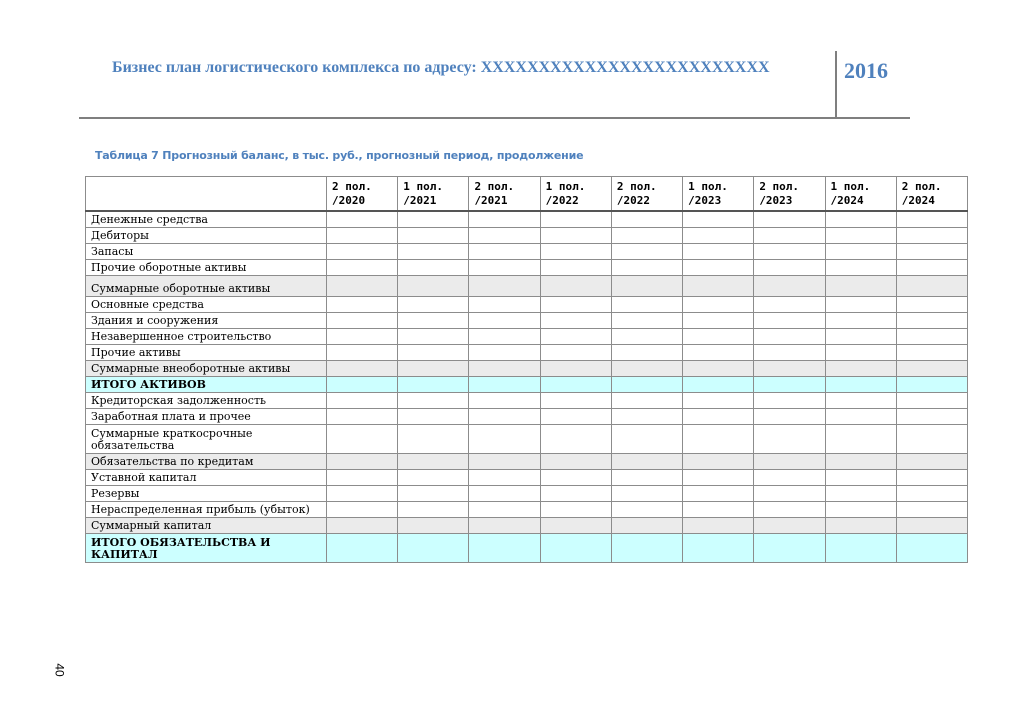 This screenshot has height=724, width=1024. Describe the element at coordinates (527, 400) in the screenshot. I see `table-row: Кредиторская задолженность` at that location.